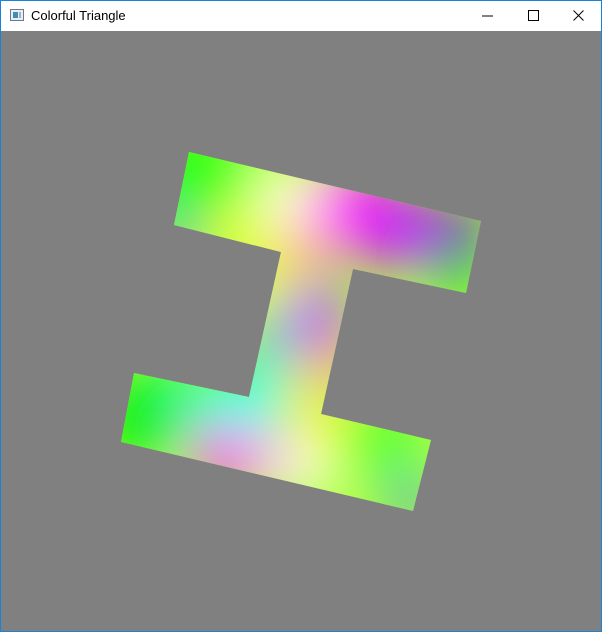 This screenshot has width=602, height=632. I want to click on minimize-button, so click(488, 16).